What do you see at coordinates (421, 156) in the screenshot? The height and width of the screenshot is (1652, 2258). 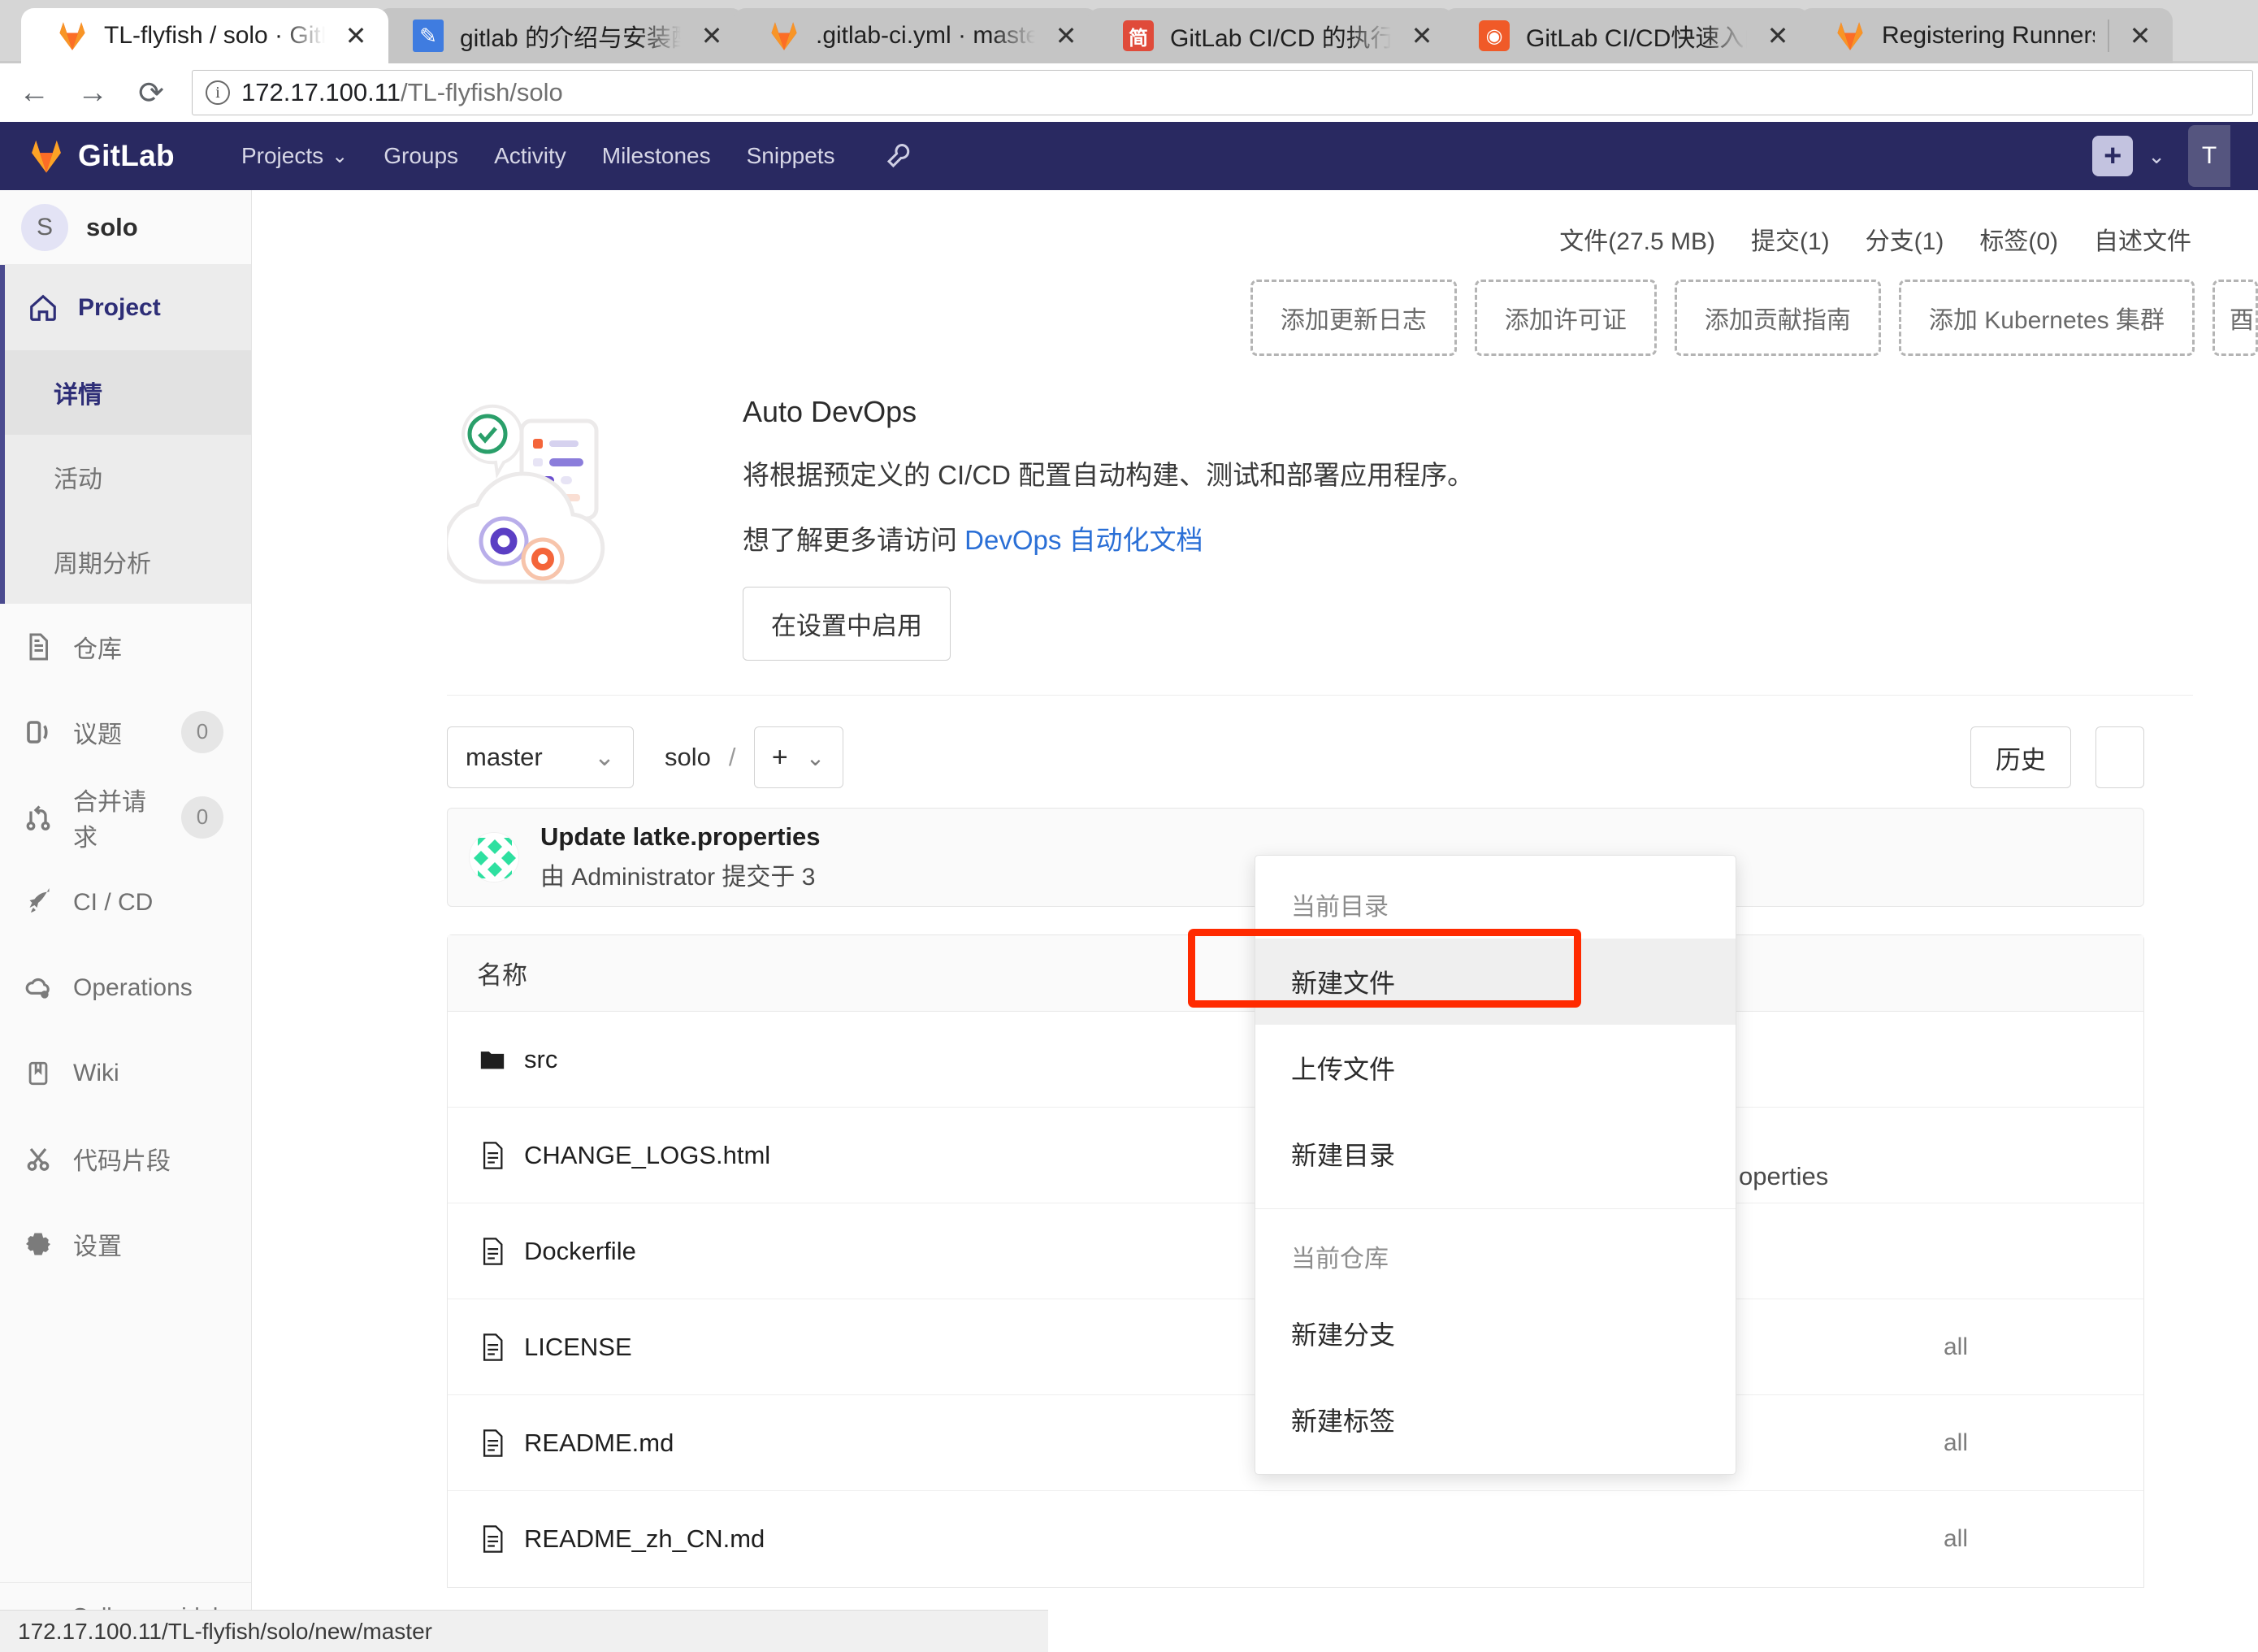 I see `nav-groups: Groups` at bounding box center [421, 156].